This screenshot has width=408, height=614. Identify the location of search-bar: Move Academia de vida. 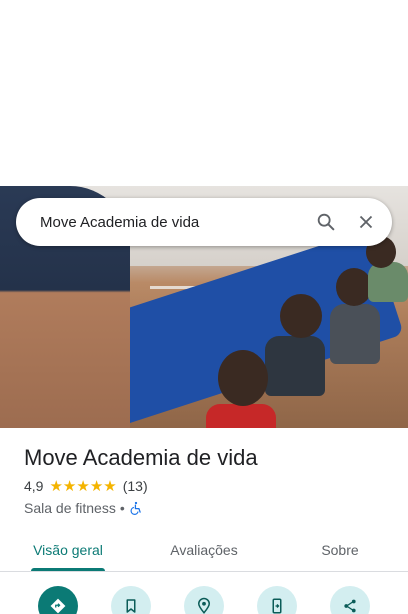
(204, 222).